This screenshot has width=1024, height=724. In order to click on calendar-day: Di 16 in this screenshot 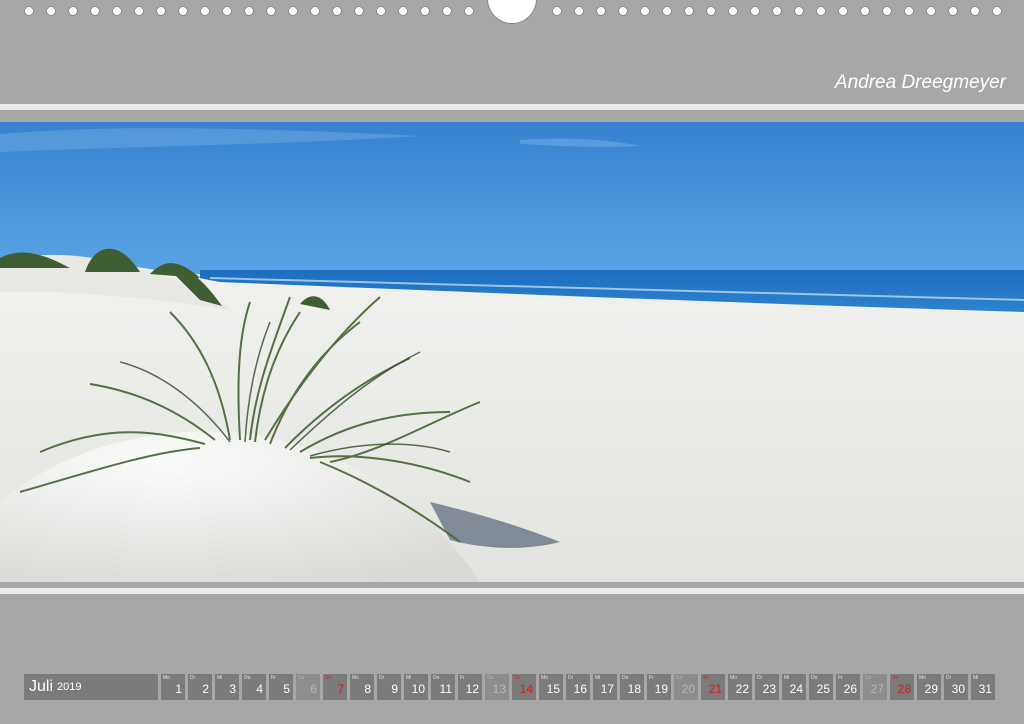, I will do `click(578, 687)`.